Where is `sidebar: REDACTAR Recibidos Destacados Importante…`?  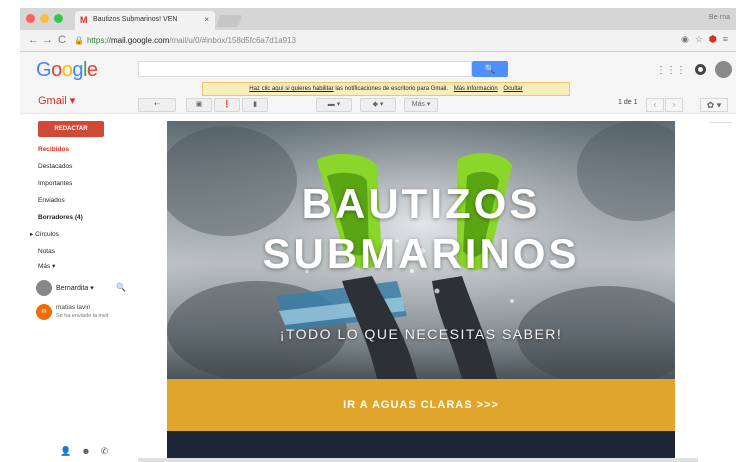 sidebar: REDACTAR Recibidos Destacados Importante… is located at coordinates (79, 288).